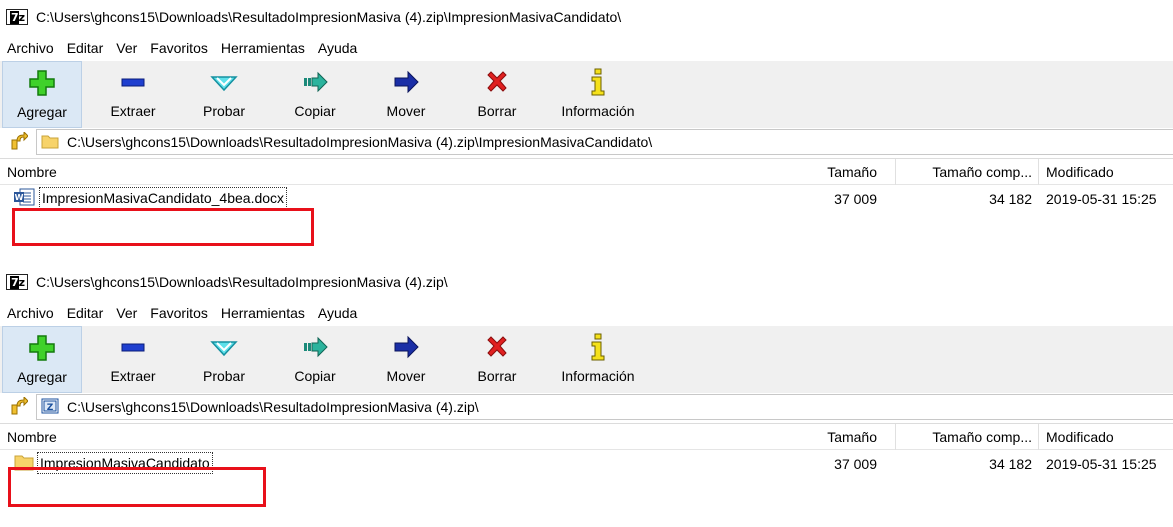 This screenshot has width=1173, height=527. What do you see at coordinates (19, 197) in the screenshot?
I see `svg-text: W` at bounding box center [19, 197].